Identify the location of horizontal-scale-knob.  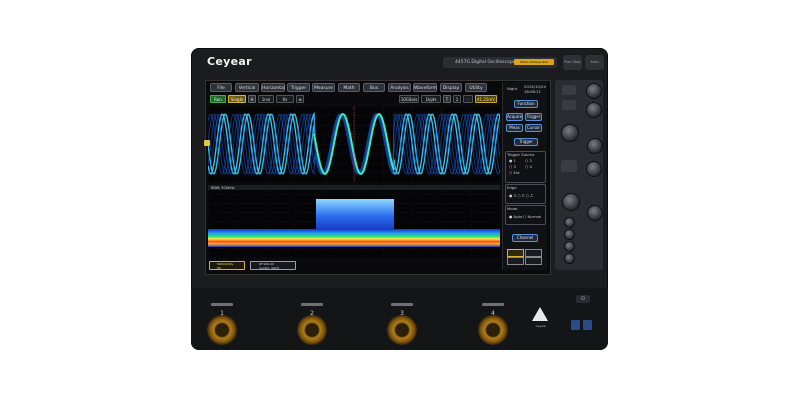
(570, 133).